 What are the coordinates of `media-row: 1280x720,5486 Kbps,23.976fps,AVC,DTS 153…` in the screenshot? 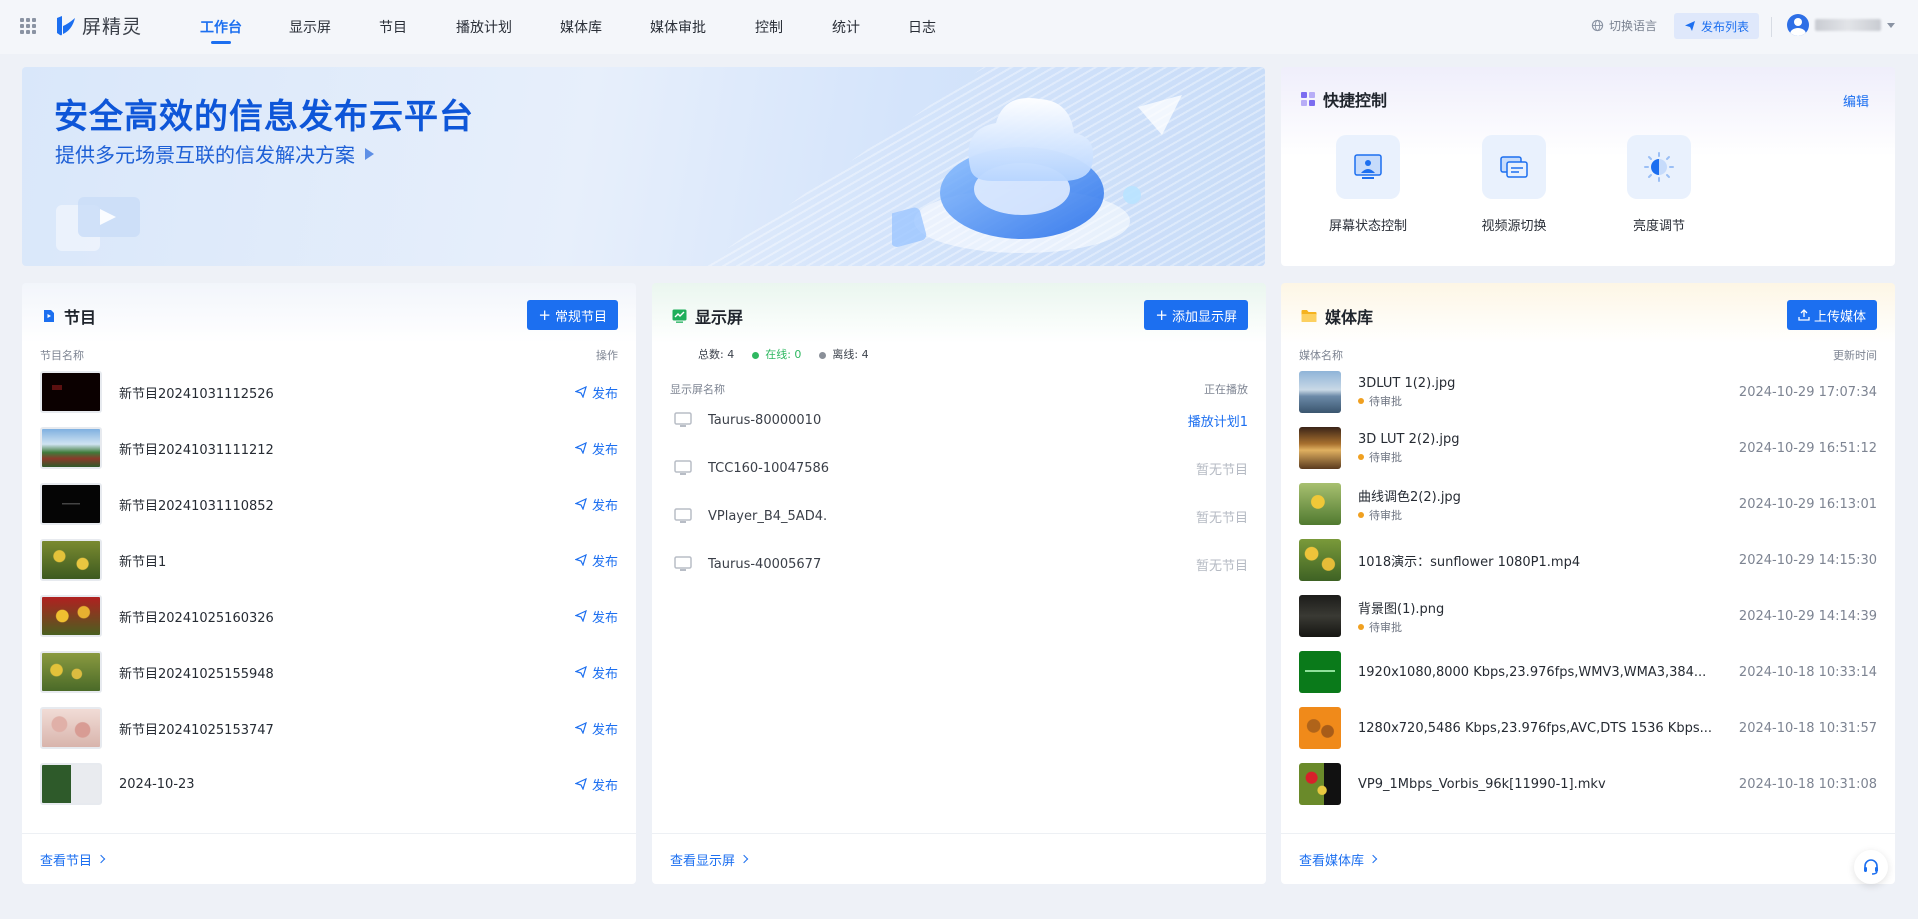 It's located at (1588, 728).